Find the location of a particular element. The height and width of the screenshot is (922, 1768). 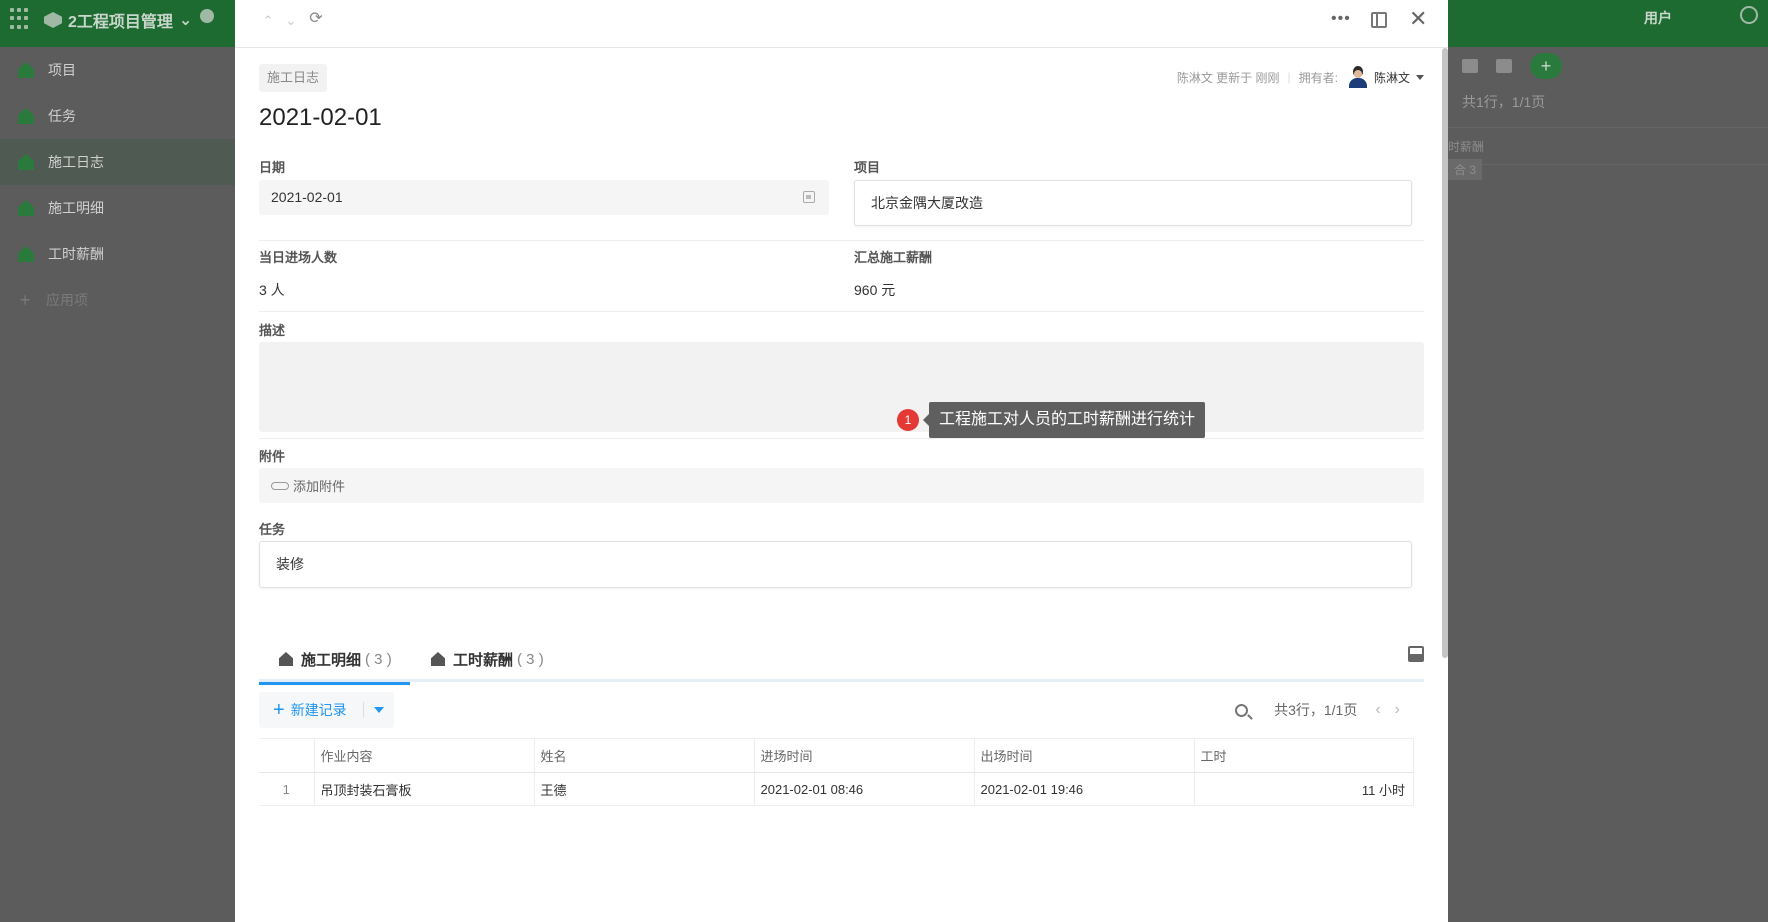

column-header: 姓名 is located at coordinates (644, 755).